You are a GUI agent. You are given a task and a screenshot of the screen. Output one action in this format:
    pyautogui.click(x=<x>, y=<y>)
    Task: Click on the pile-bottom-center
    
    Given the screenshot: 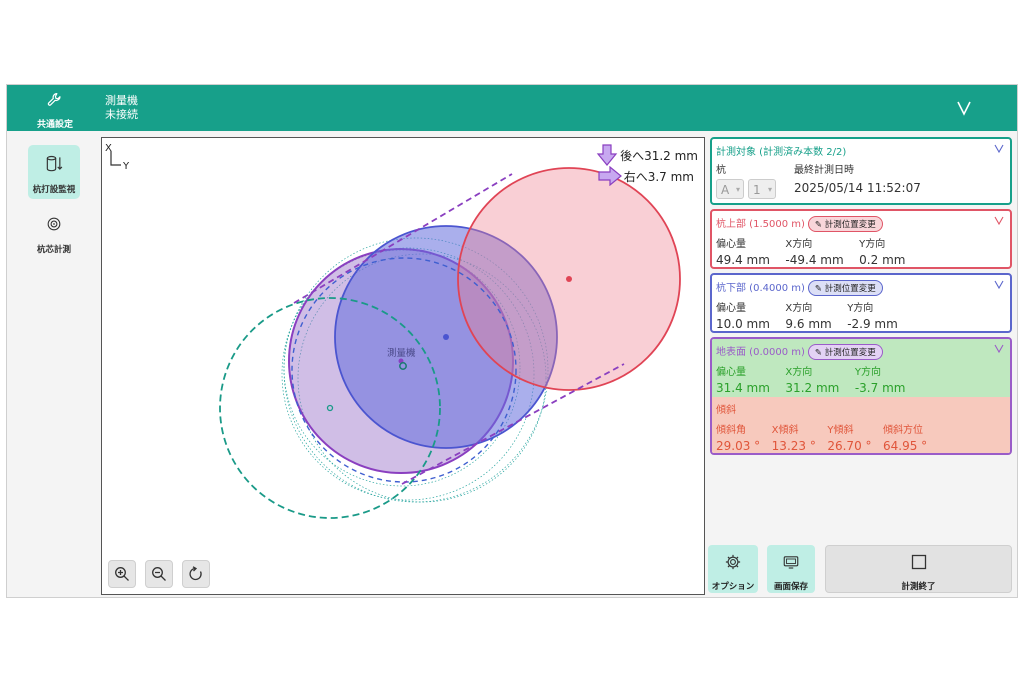 What is the action you would take?
    pyautogui.click(x=446, y=337)
    